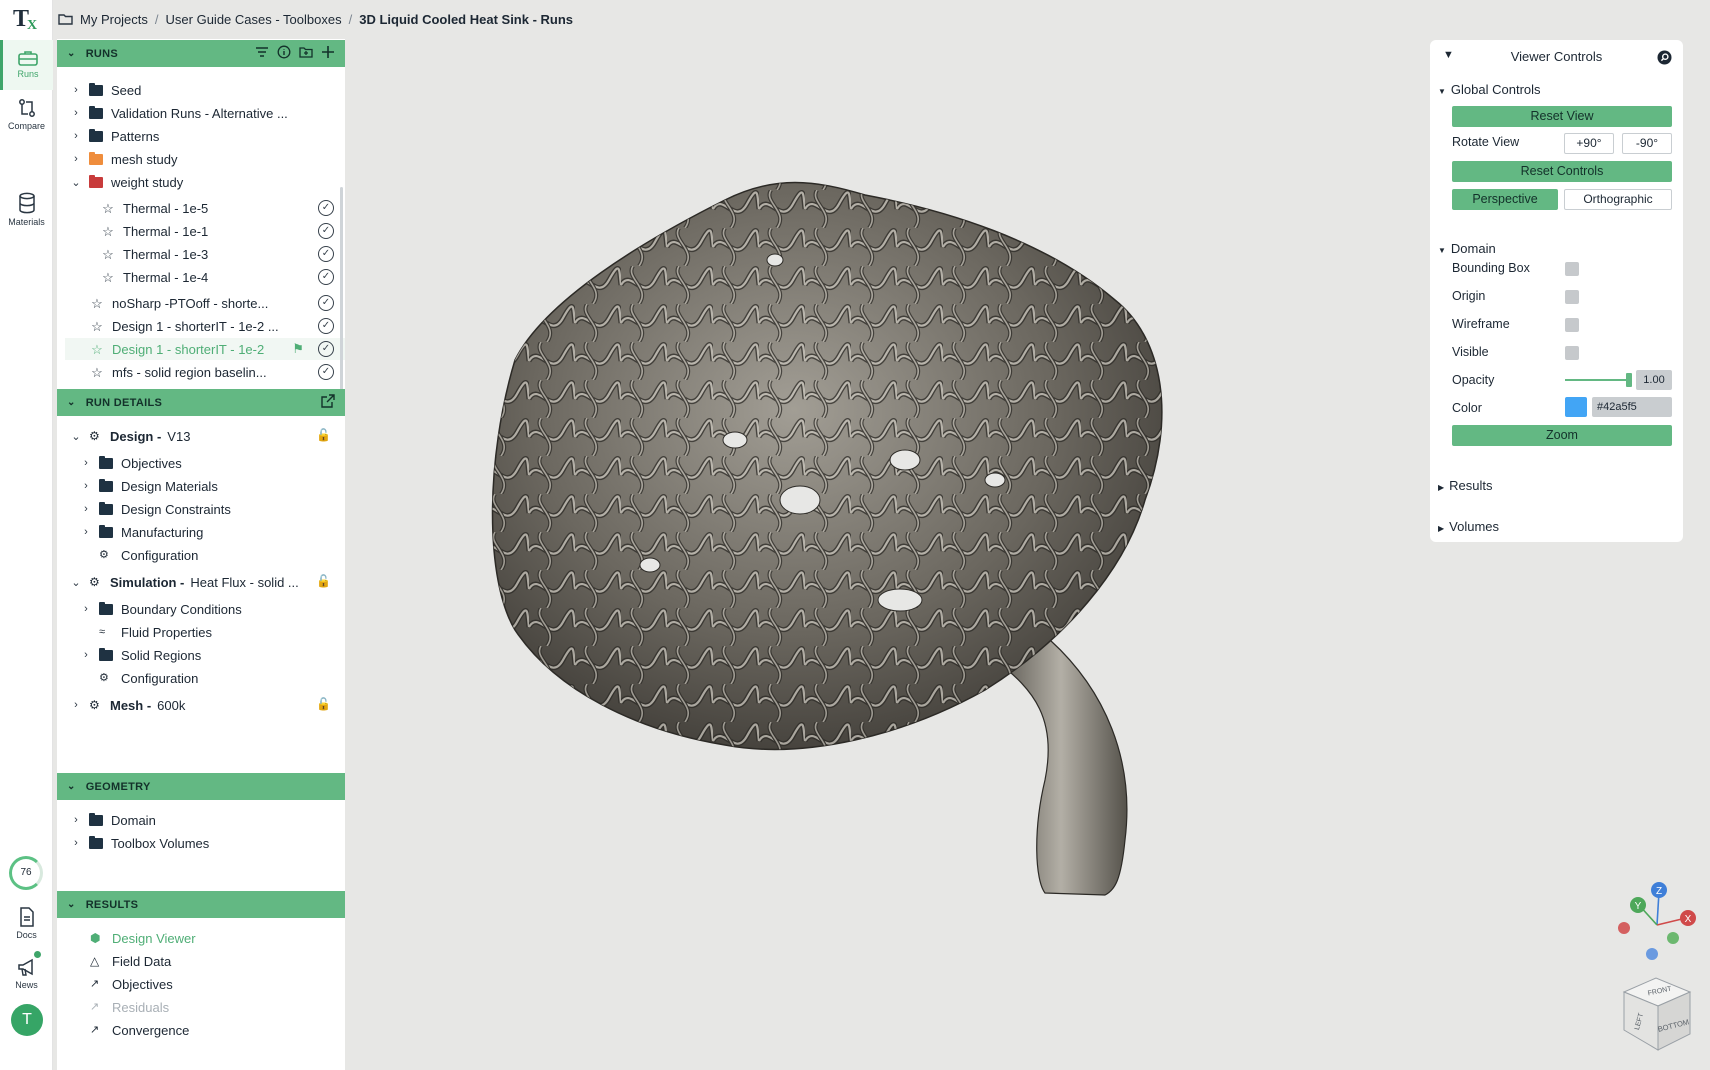 The width and height of the screenshot is (1710, 1070). What do you see at coordinates (1654, 380) in the screenshot?
I see `opacity-value-field: 1.00` at bounding box center [1654, 380].